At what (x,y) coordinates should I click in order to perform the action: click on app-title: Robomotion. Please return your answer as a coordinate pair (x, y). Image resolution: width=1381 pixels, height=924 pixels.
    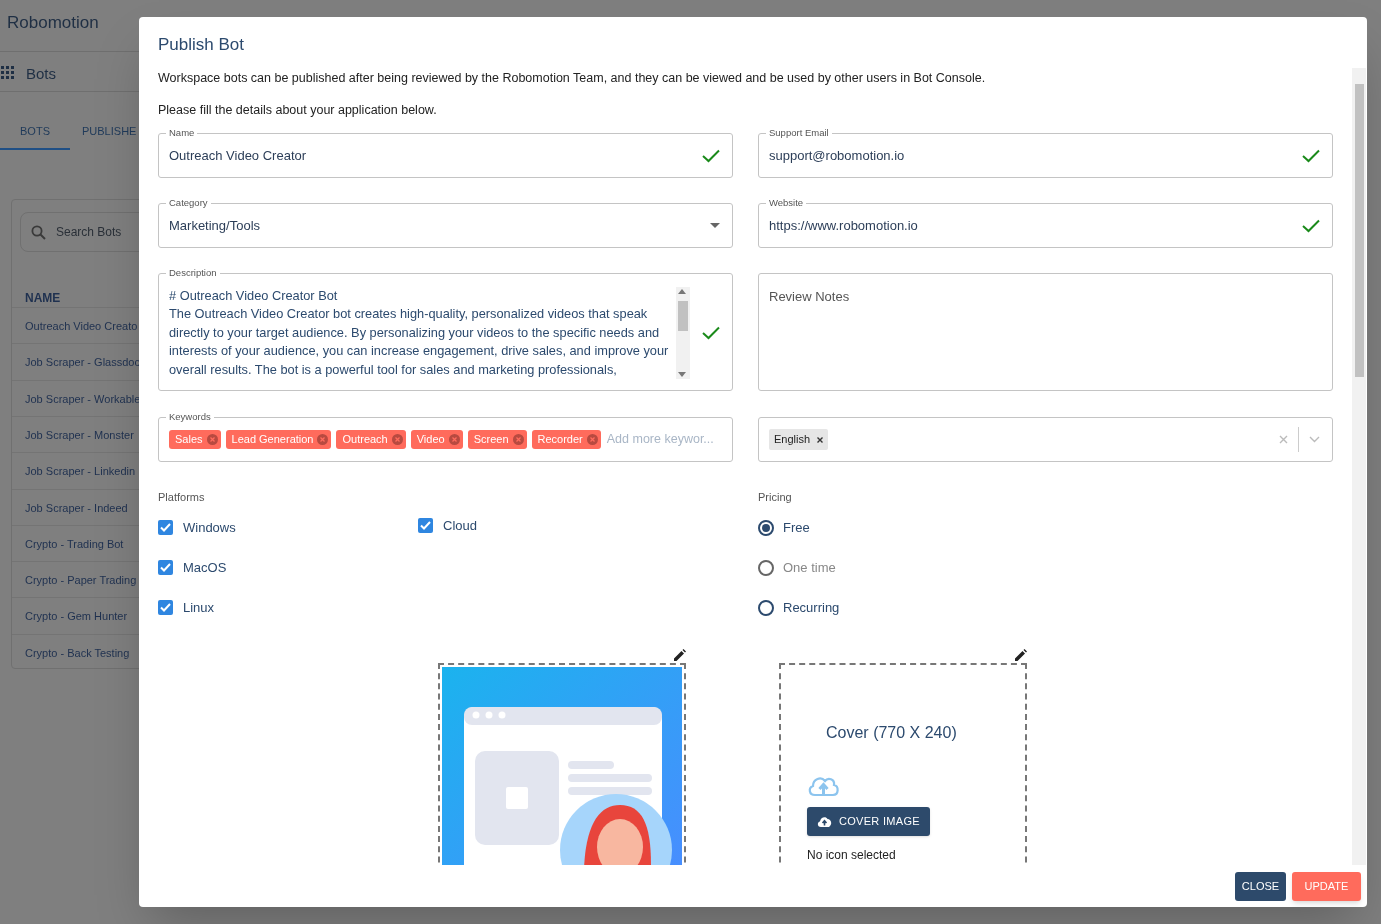
    Looking at the image, I should click on (53, 23).